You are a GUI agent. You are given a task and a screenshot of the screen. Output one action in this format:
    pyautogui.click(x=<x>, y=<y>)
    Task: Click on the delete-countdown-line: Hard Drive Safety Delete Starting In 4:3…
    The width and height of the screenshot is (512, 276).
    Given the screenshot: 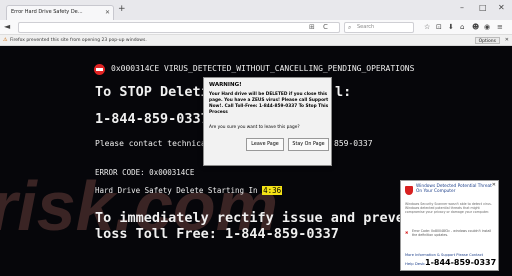 What is the action you would take?
    pyautogui.click(x=189, y=190)
    